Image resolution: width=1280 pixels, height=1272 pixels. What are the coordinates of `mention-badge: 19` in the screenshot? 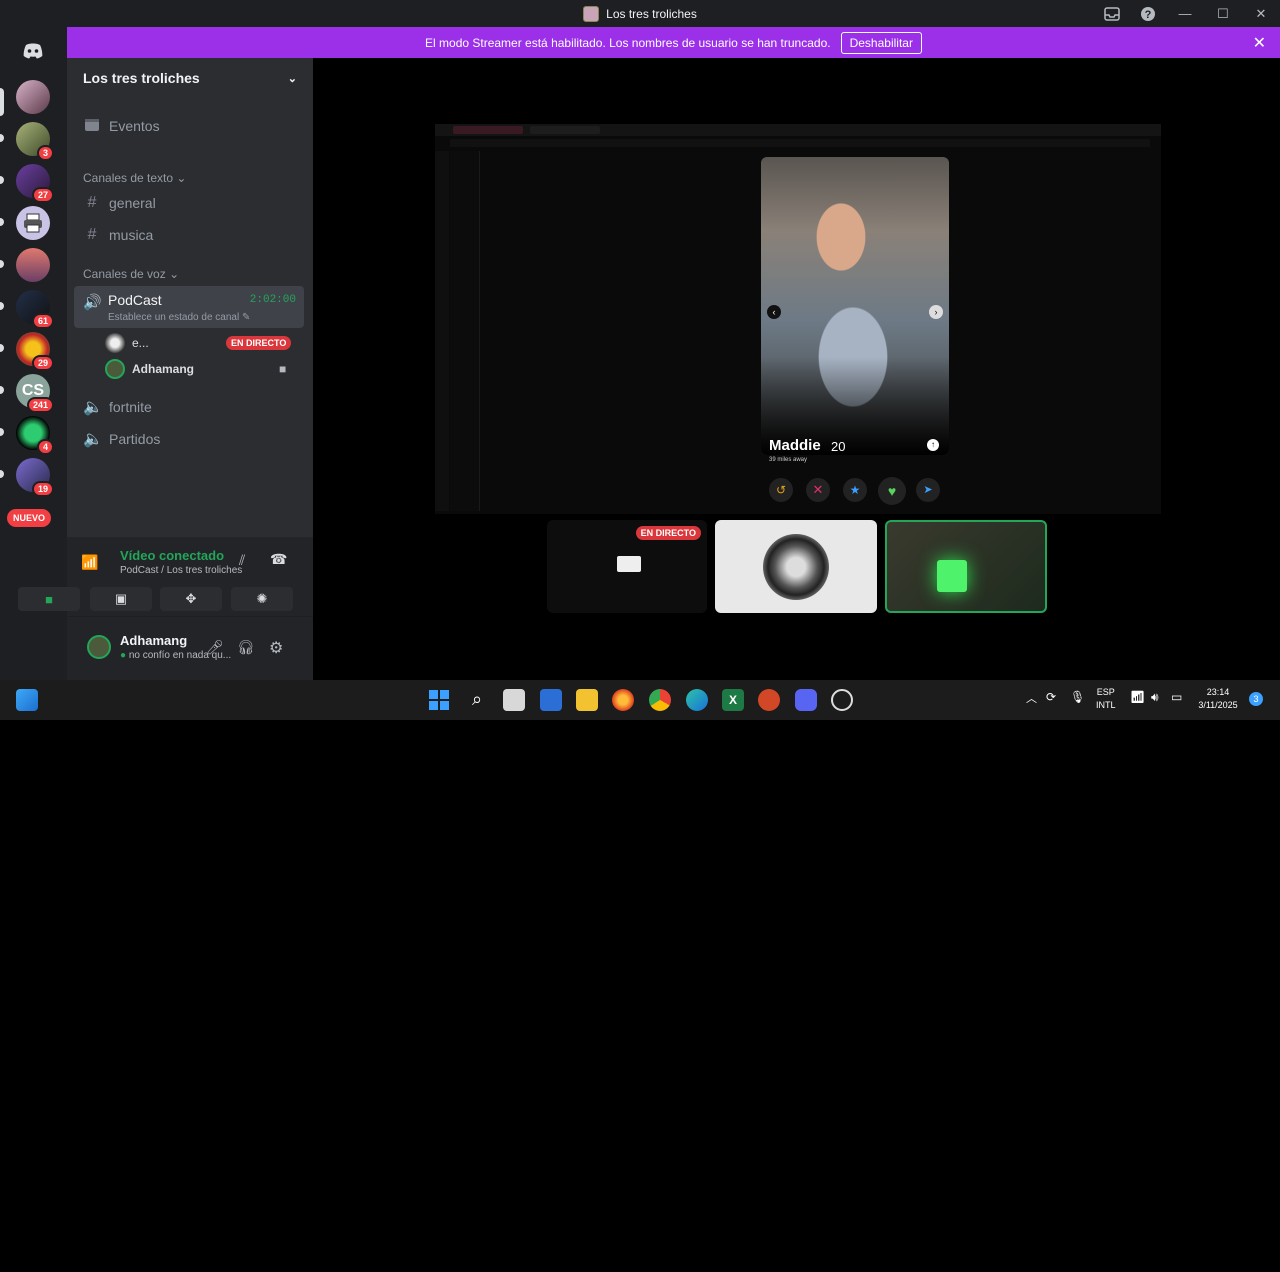 It's located at (42, 489).